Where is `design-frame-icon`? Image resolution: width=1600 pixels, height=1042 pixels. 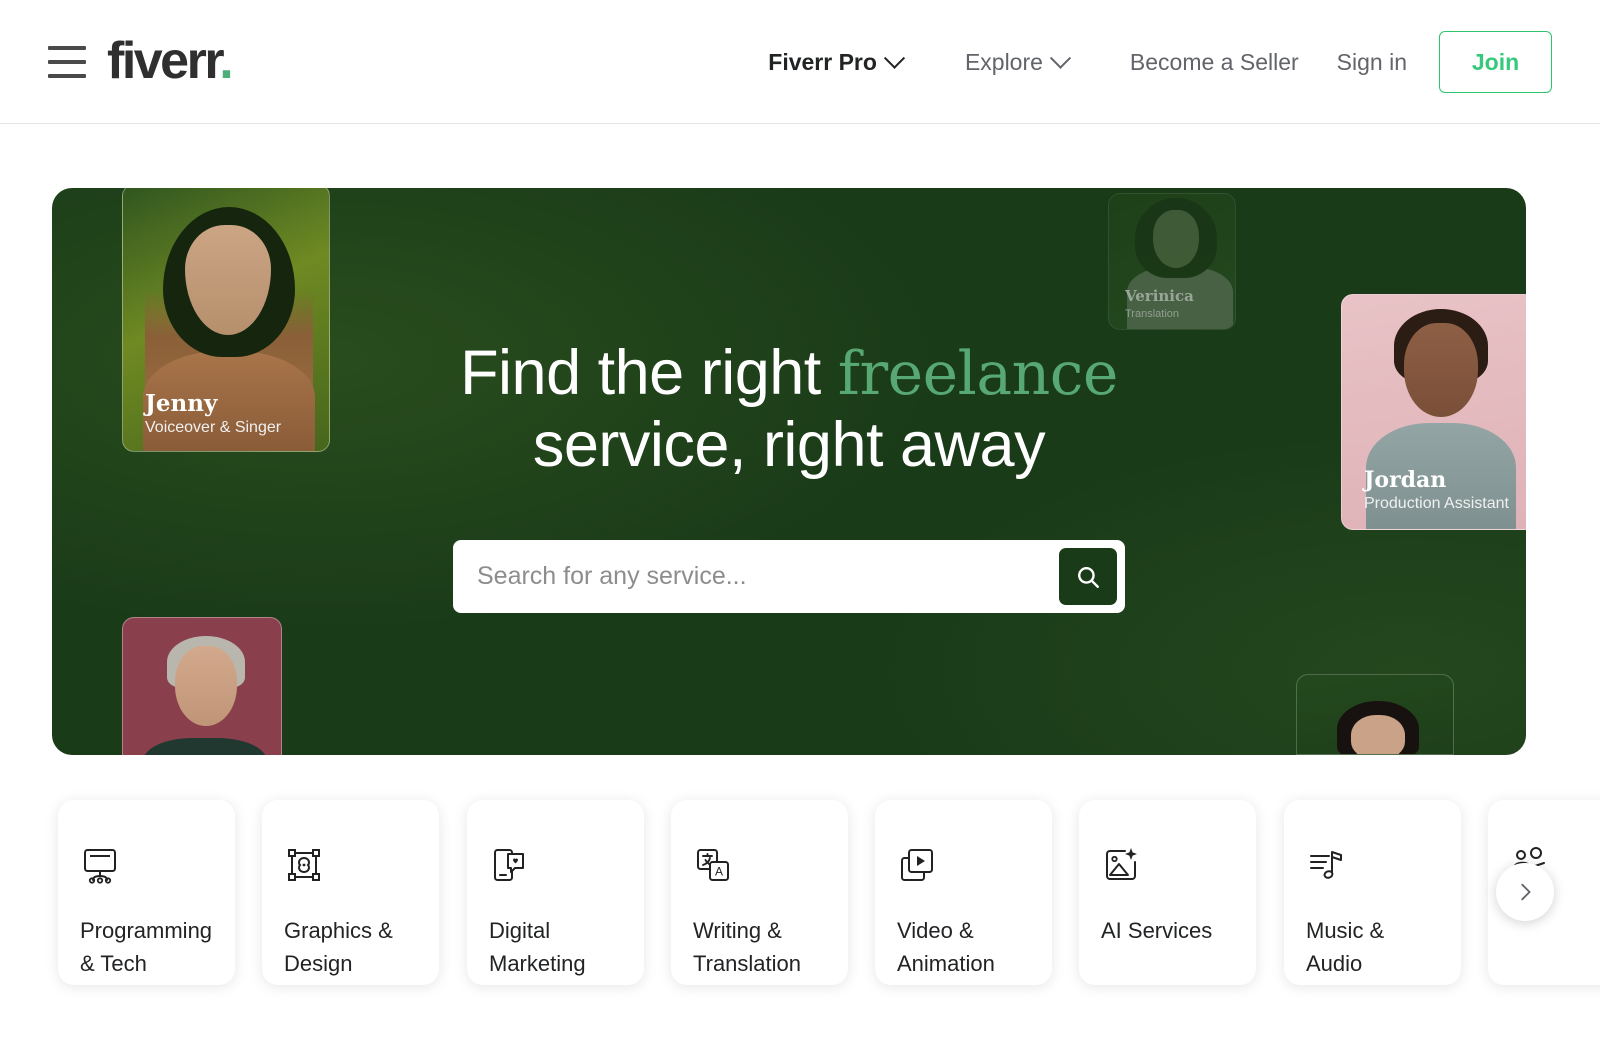
design-frame-icon is located at coordinates (304, 865).